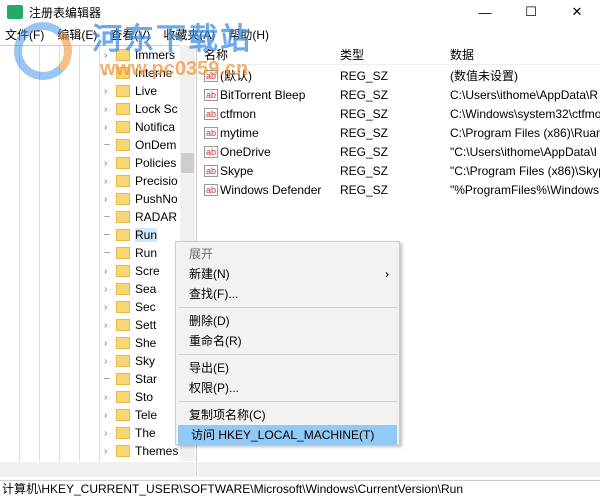 This screenshot has width=600, height=498. I want to click on scroll-thumb, so click(187, 163).